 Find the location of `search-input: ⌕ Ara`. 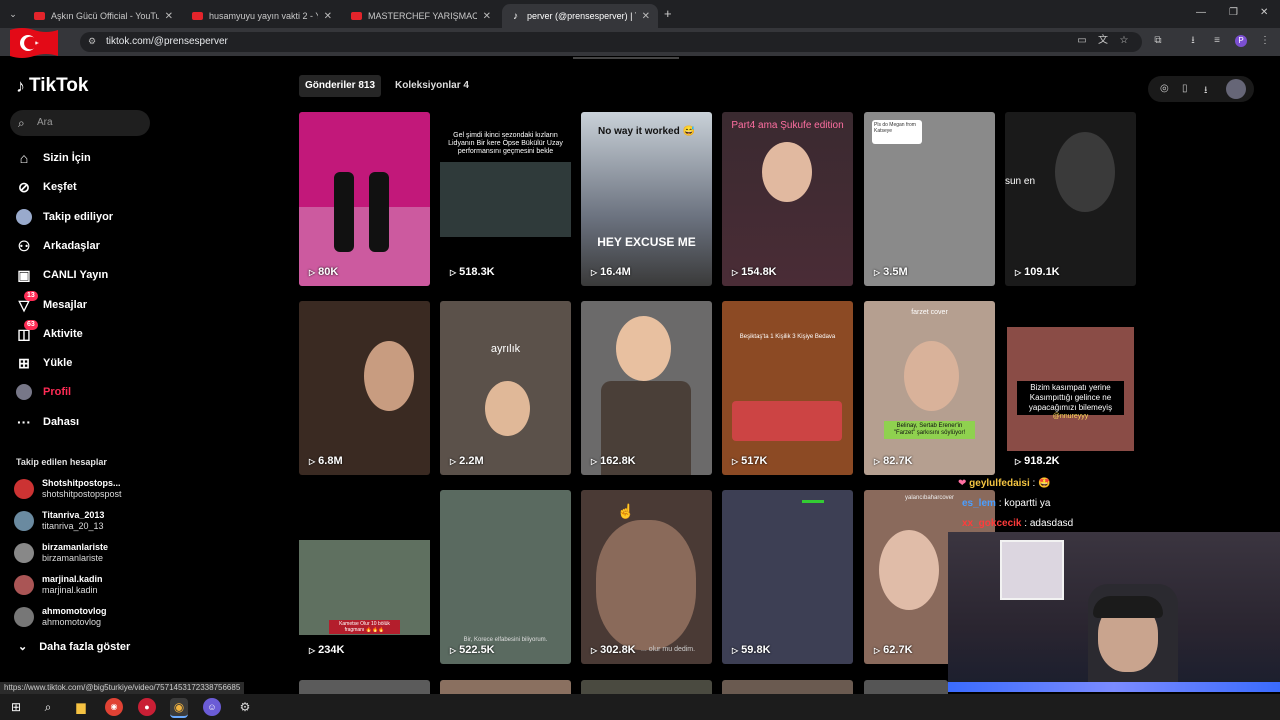

search-input: ⌕ Ara is located at coordinates (80, 123).